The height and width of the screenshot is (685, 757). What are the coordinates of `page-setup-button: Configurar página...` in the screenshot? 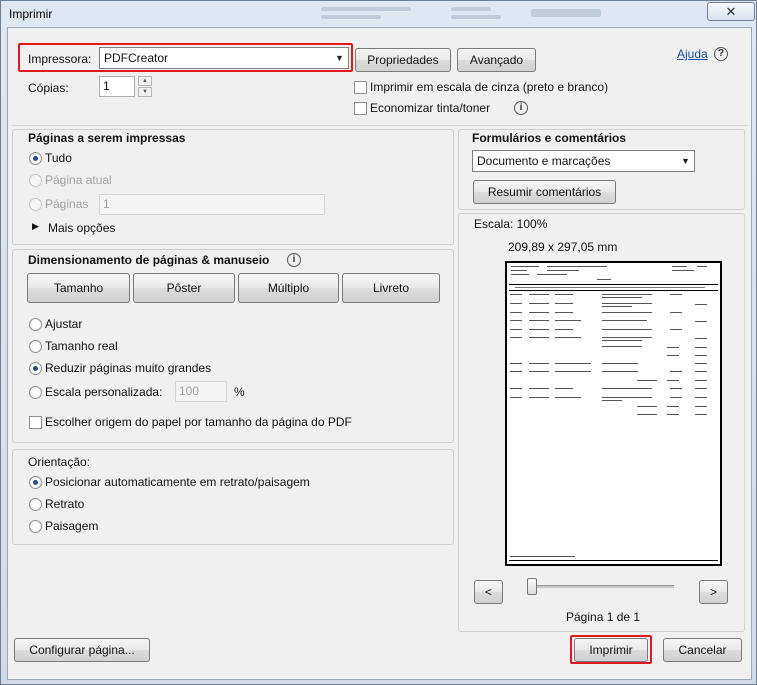 It's located at (82, 650).